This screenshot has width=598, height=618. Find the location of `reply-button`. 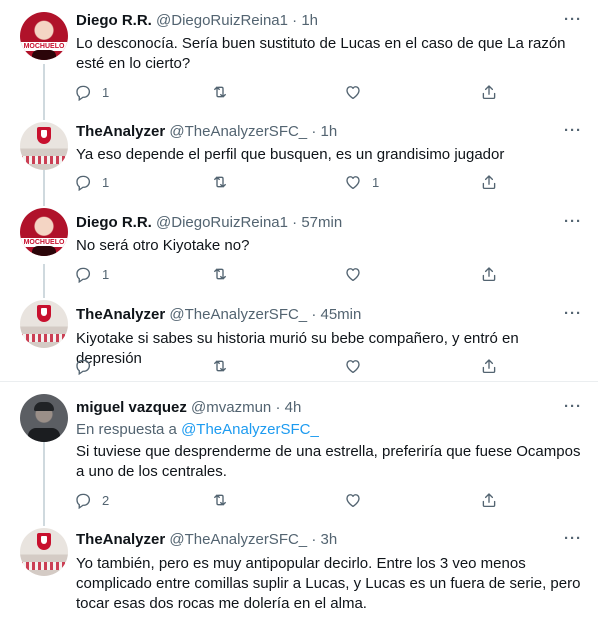

reply-button is located at coordinates (88, 366).